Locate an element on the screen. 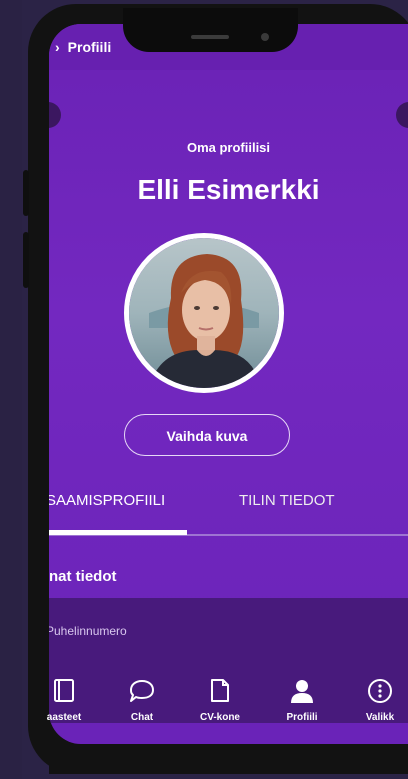  book-icon is located at coordinates (64, 691).